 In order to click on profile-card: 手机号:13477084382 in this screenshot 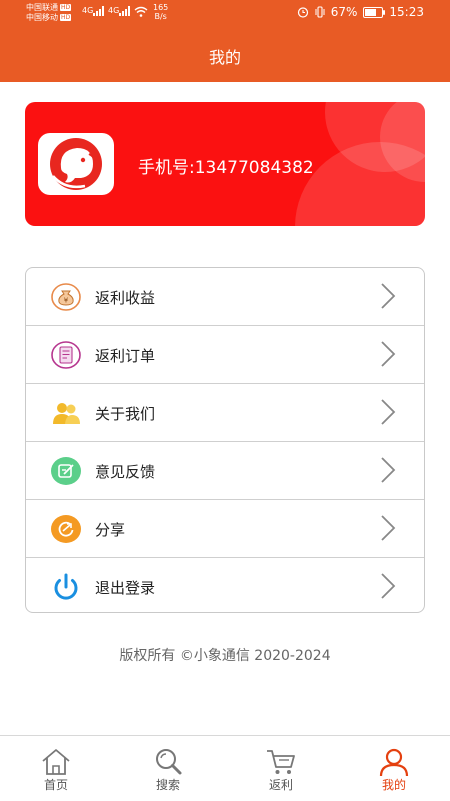, I will do `click(225, 164)`.